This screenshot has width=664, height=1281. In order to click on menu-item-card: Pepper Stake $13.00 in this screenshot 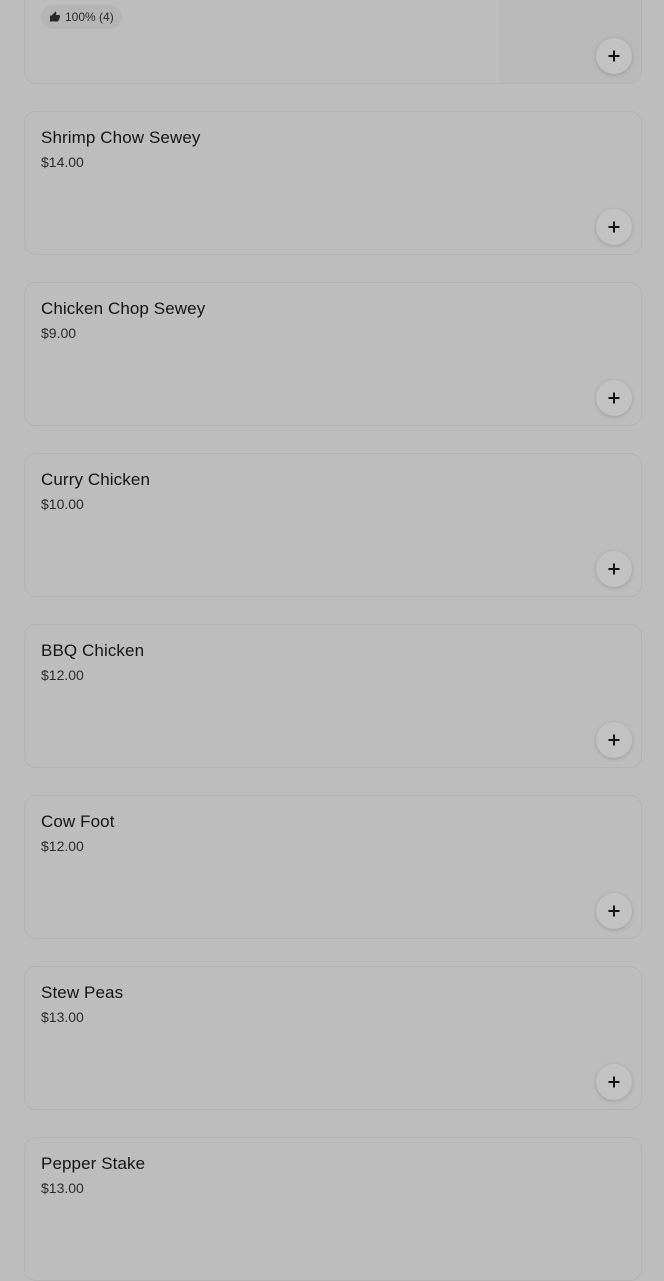, I will do `click(333, 1209)`.